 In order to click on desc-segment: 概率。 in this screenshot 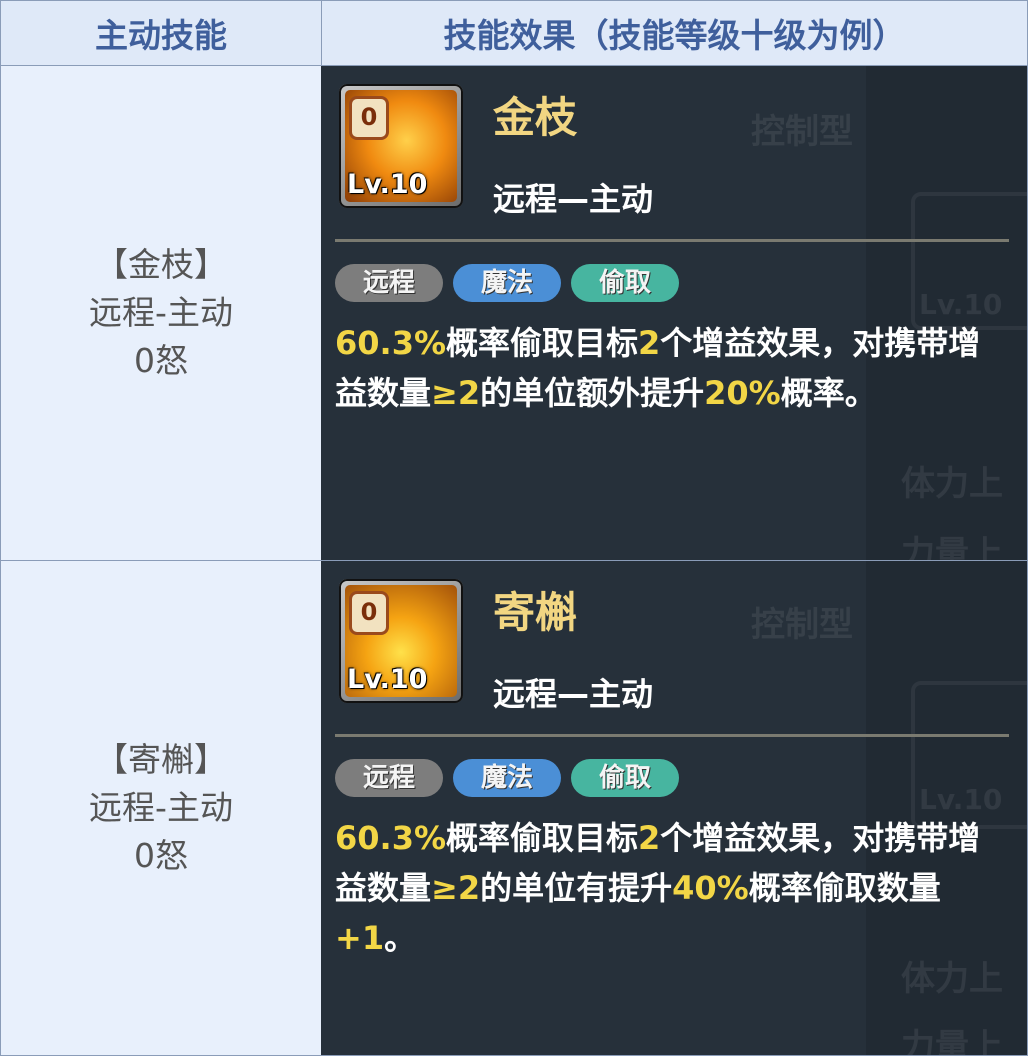, I will do `click(828, 393)`.